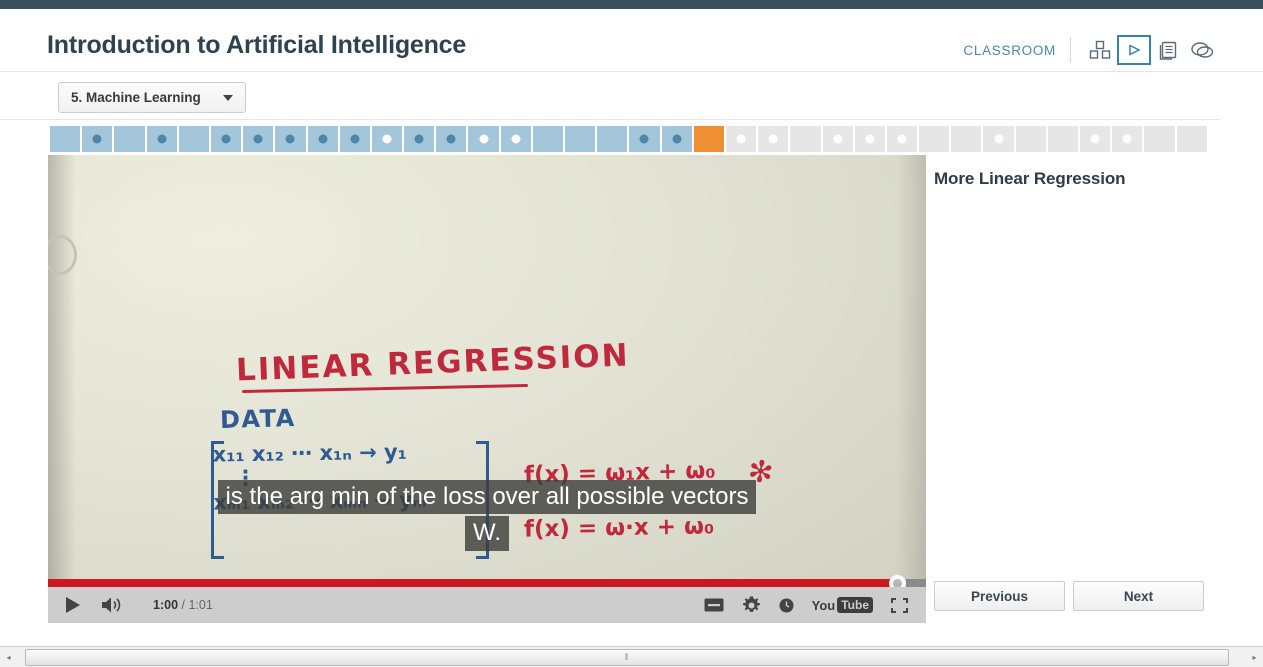  What do you see at coordinates (1134, 50) in the screenshot?
I see `video-play-icon` at bounding box center [1134, 50].